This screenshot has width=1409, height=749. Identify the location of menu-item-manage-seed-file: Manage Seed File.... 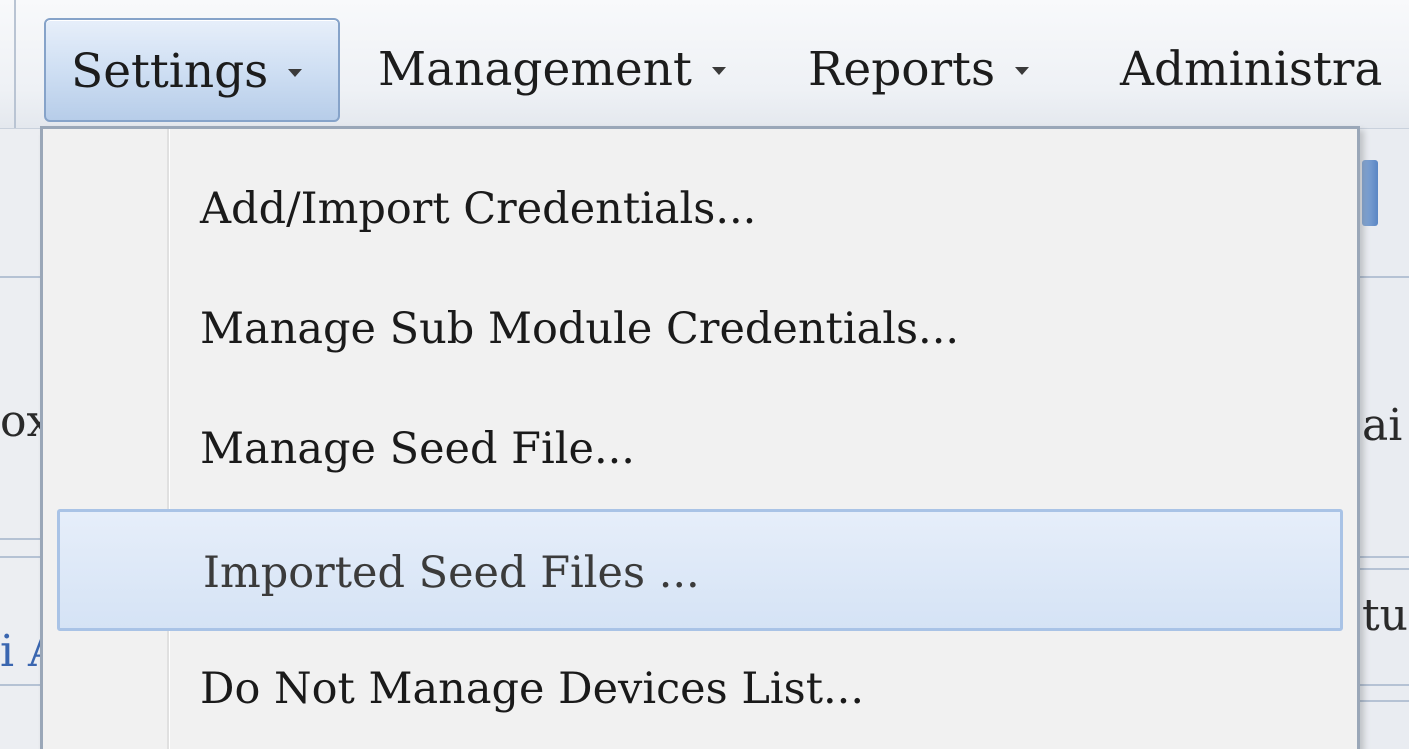
(700, 449).